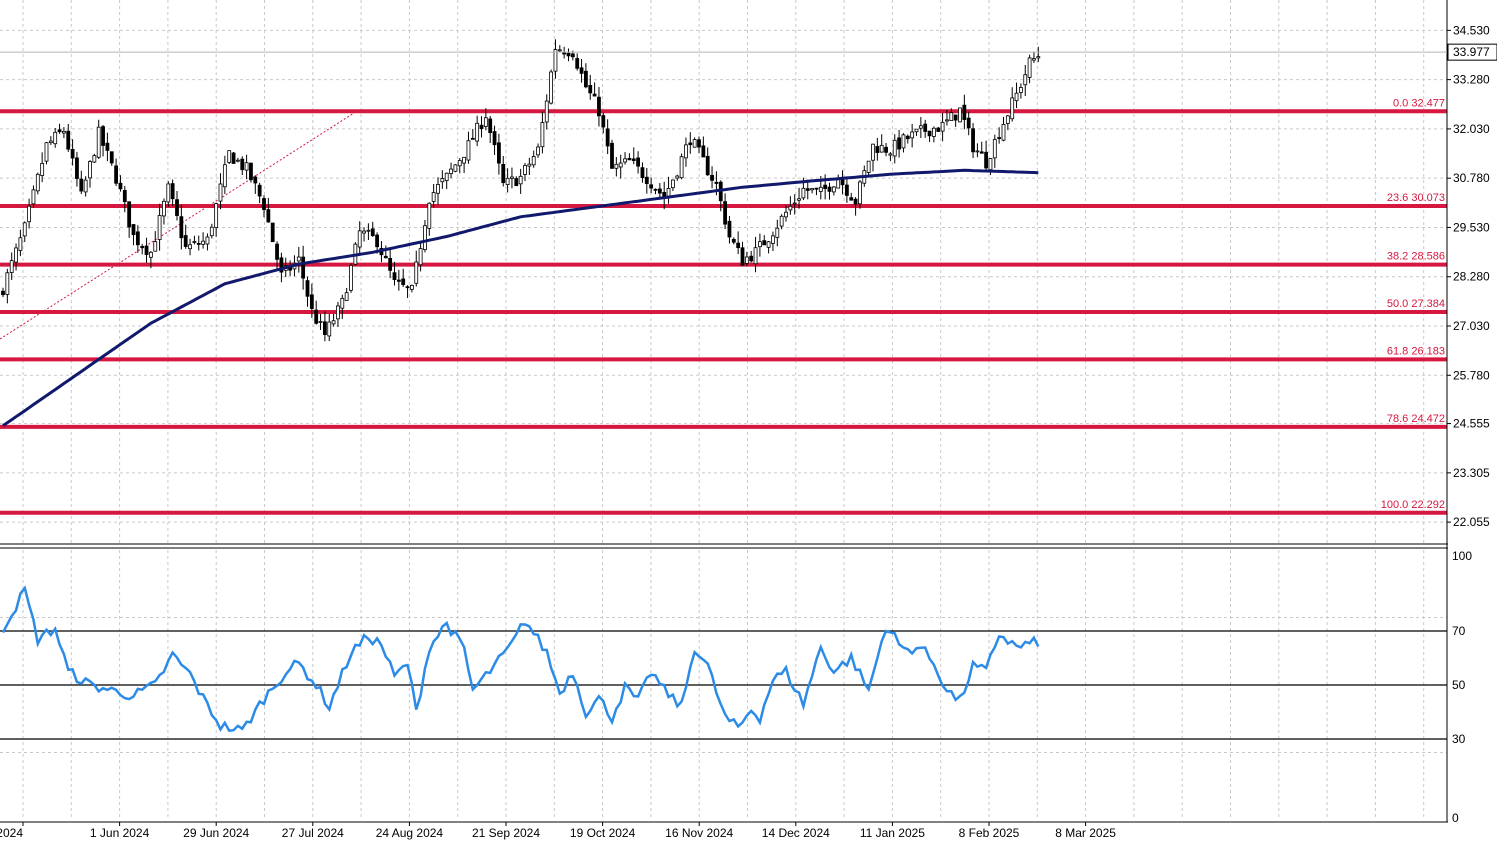 This screenshot has height=851, width=1497. I want to click on rsi-tick-label: 30, so click(1459, 739).